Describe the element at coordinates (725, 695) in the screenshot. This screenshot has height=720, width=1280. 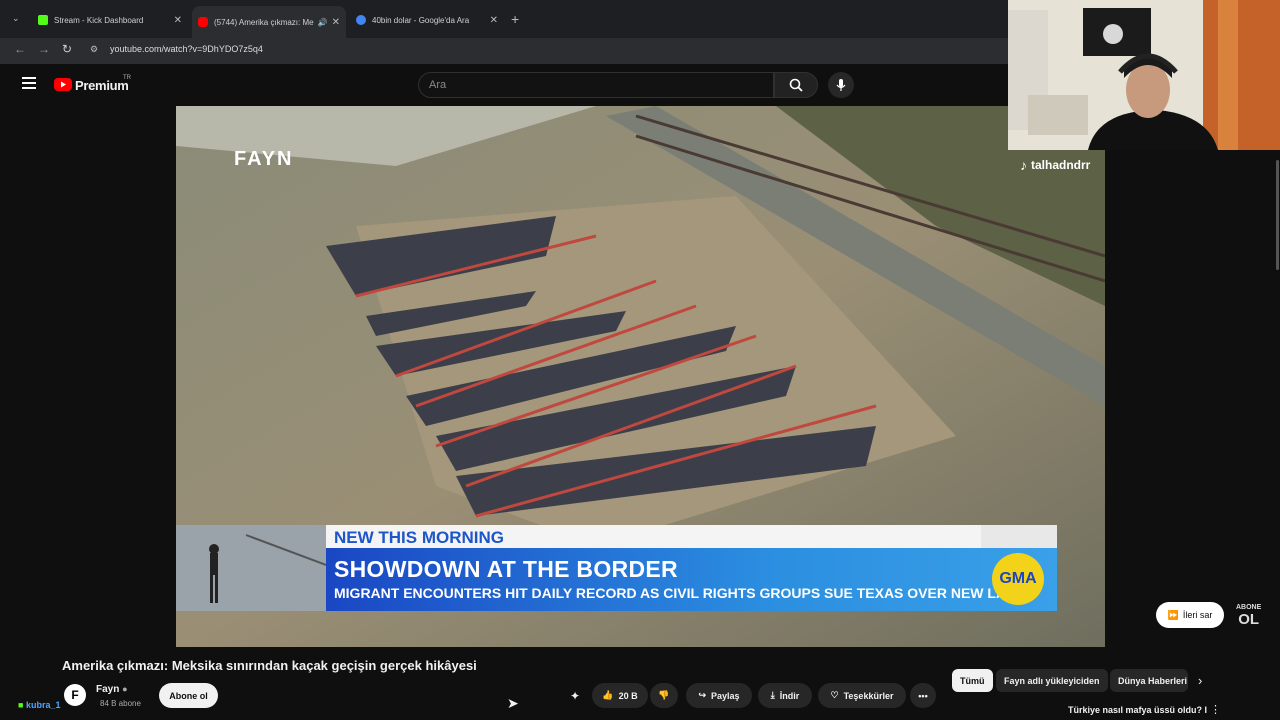
I see `share-label: Paylaş` at that location.